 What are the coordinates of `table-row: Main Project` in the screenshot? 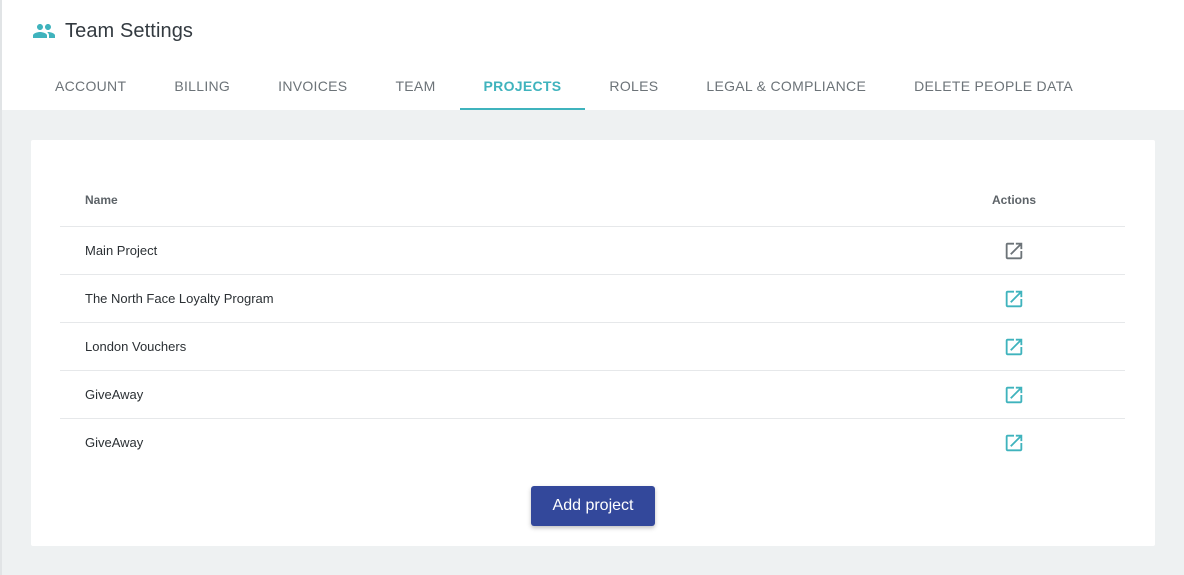 It's located at (592, 251).